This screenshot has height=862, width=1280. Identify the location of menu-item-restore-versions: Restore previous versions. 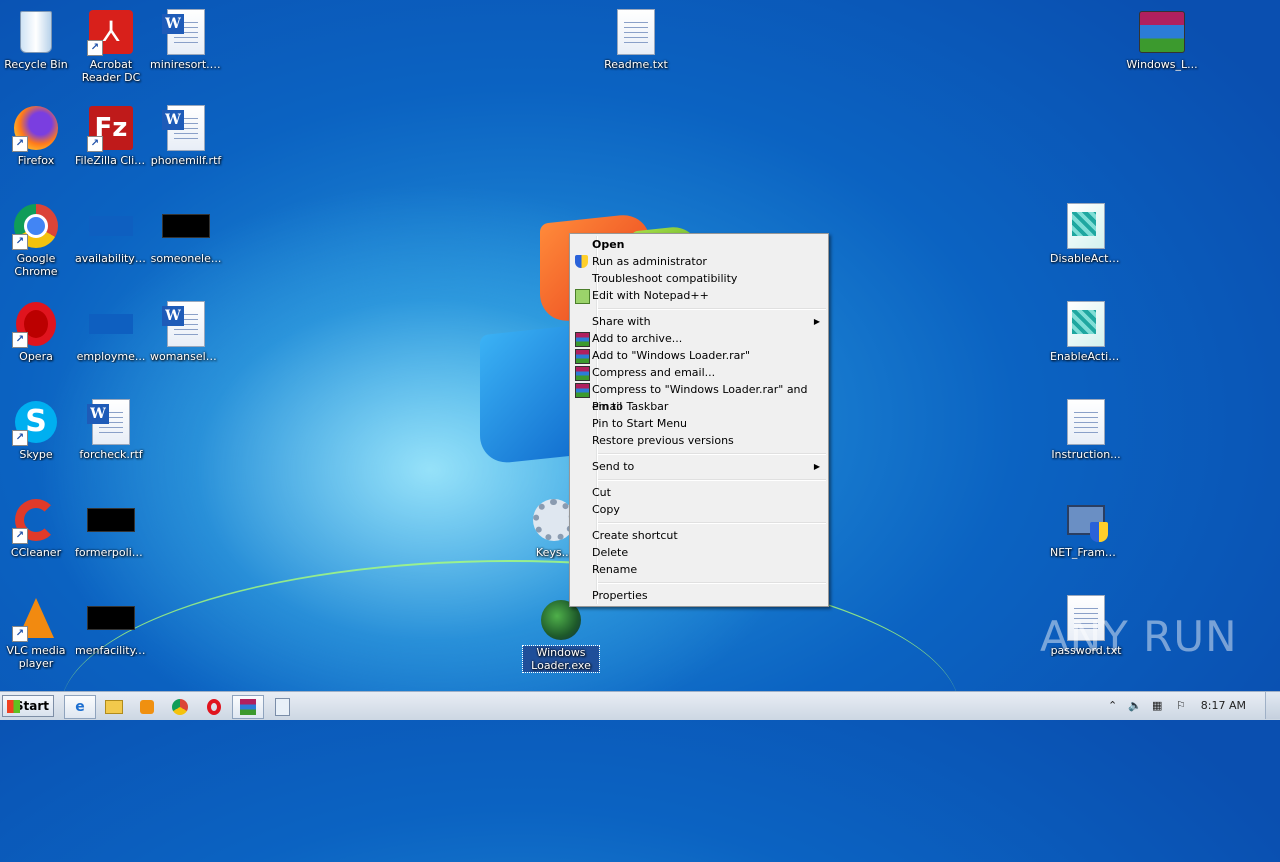
(699, 440).